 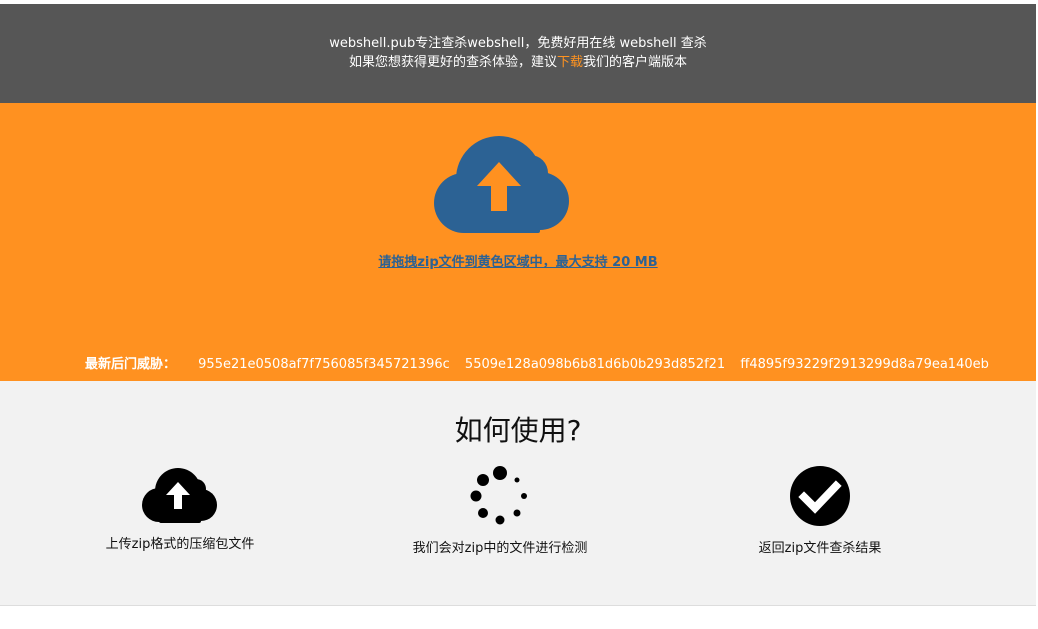 What do you see at coordinates (820, 496) in the screenshot?
I see `check-circle-icon` at bounding box center [820, 496].